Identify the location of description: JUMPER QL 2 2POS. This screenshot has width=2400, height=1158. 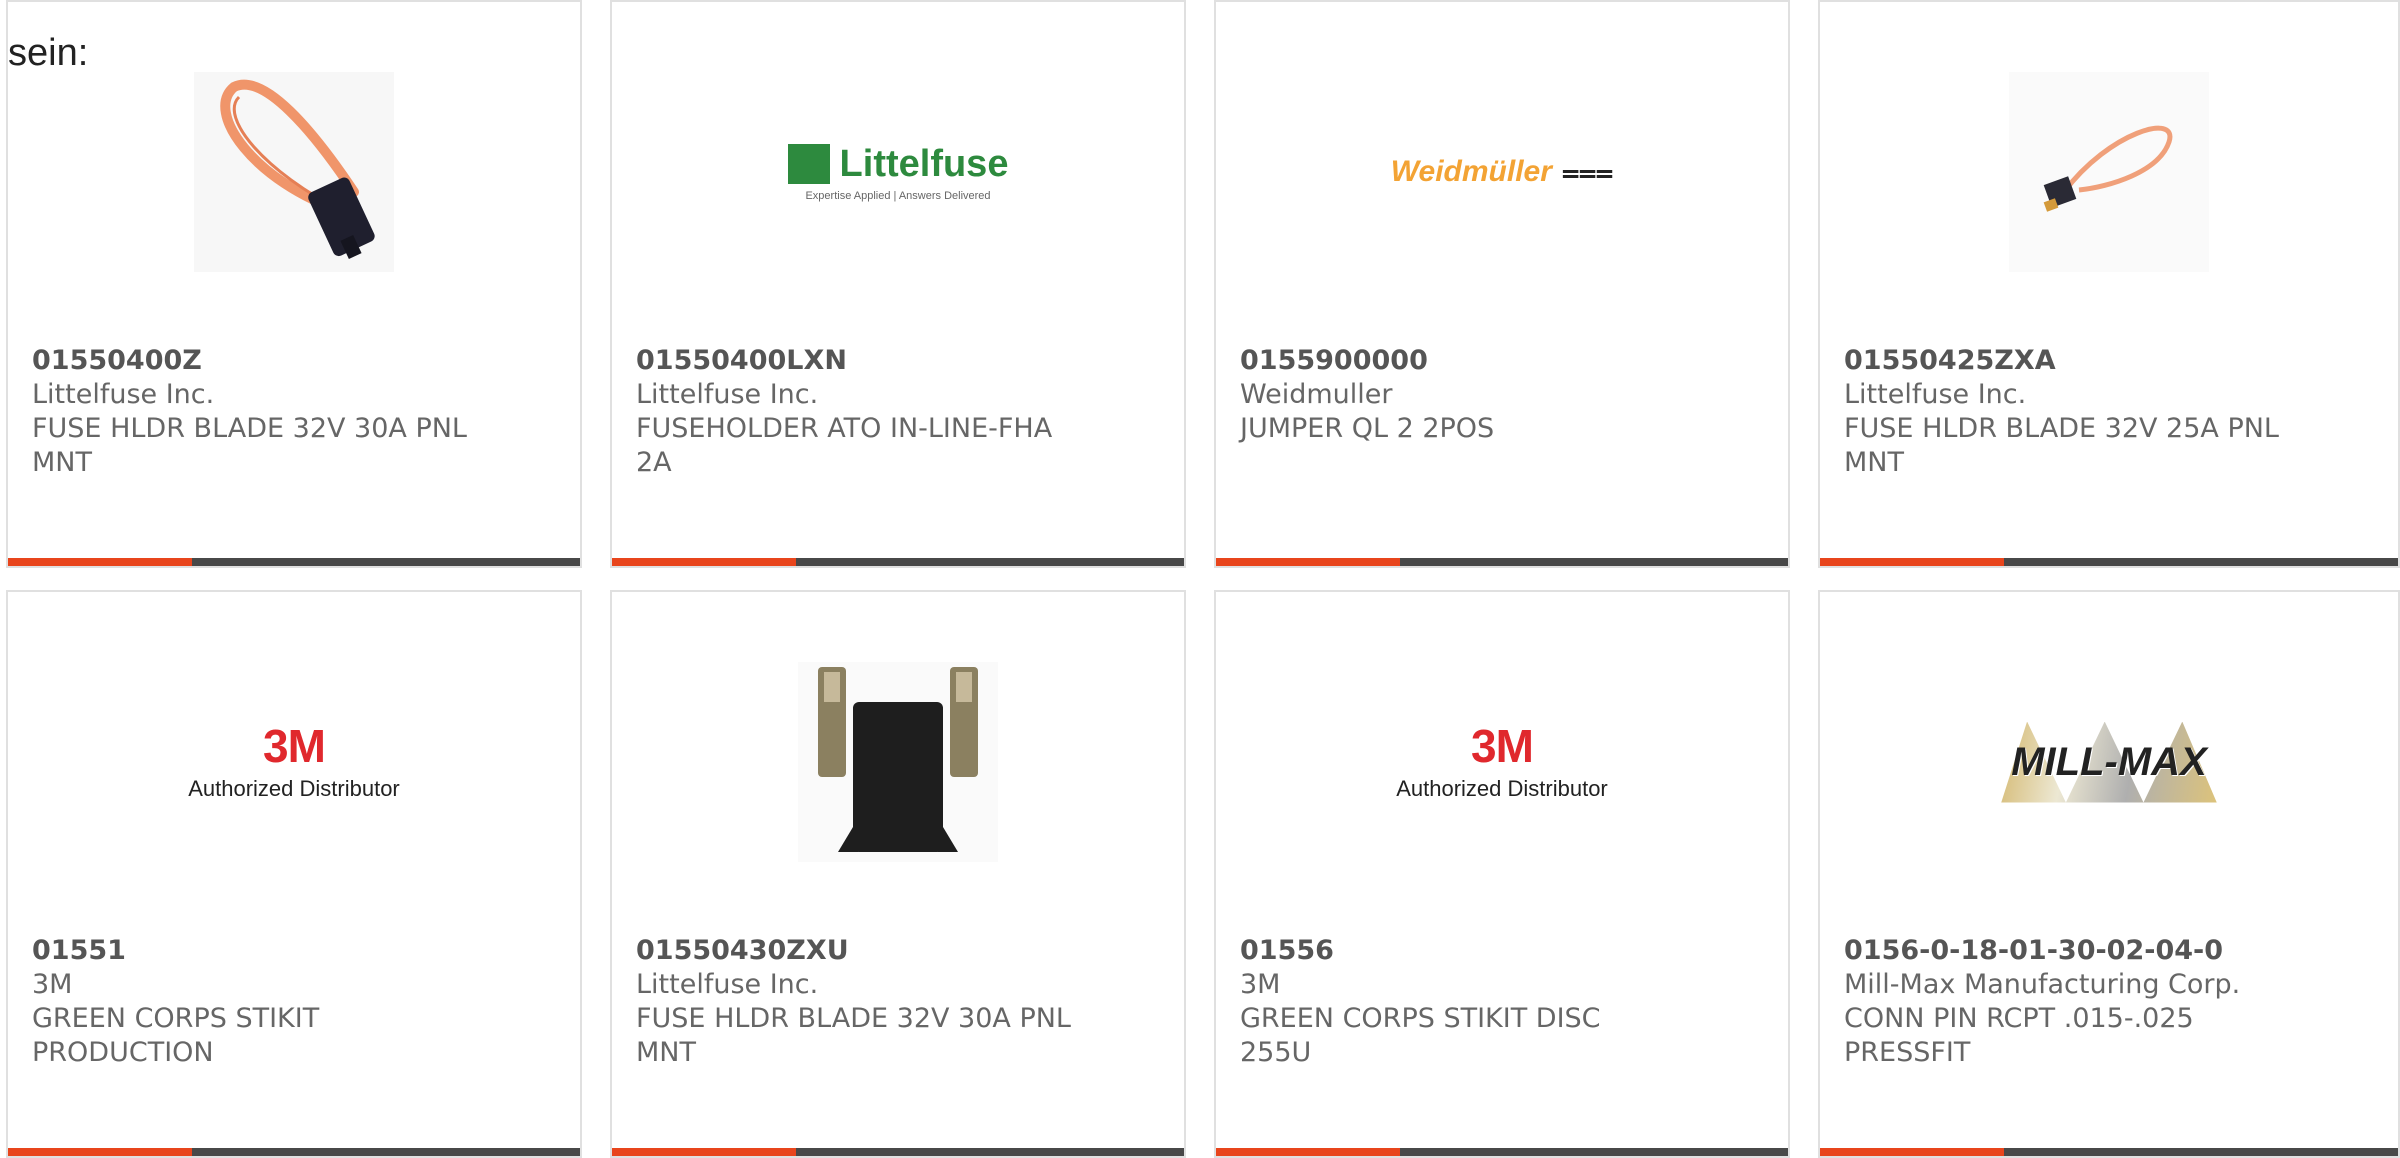
(1367, 428).